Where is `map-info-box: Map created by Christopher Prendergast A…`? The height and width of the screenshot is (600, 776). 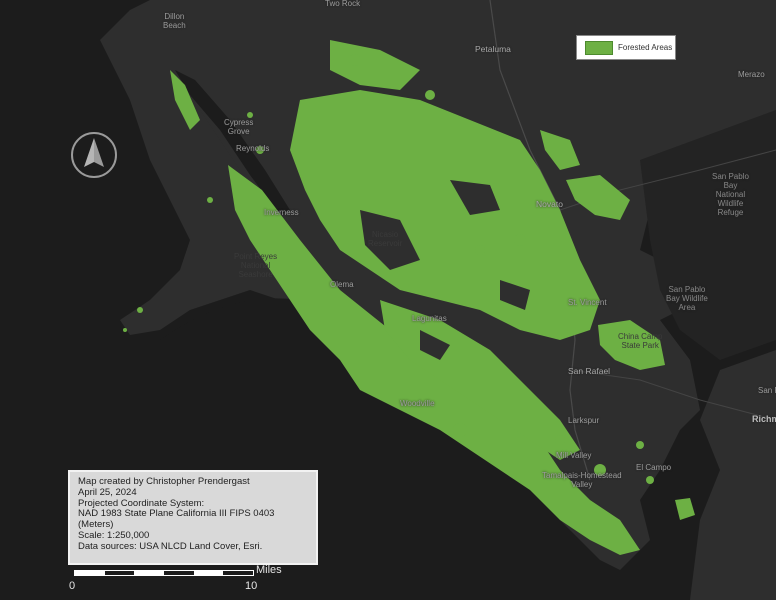
map-info-box: Map created by Christopher Prendergast A… is located at coordinates (193, 517).